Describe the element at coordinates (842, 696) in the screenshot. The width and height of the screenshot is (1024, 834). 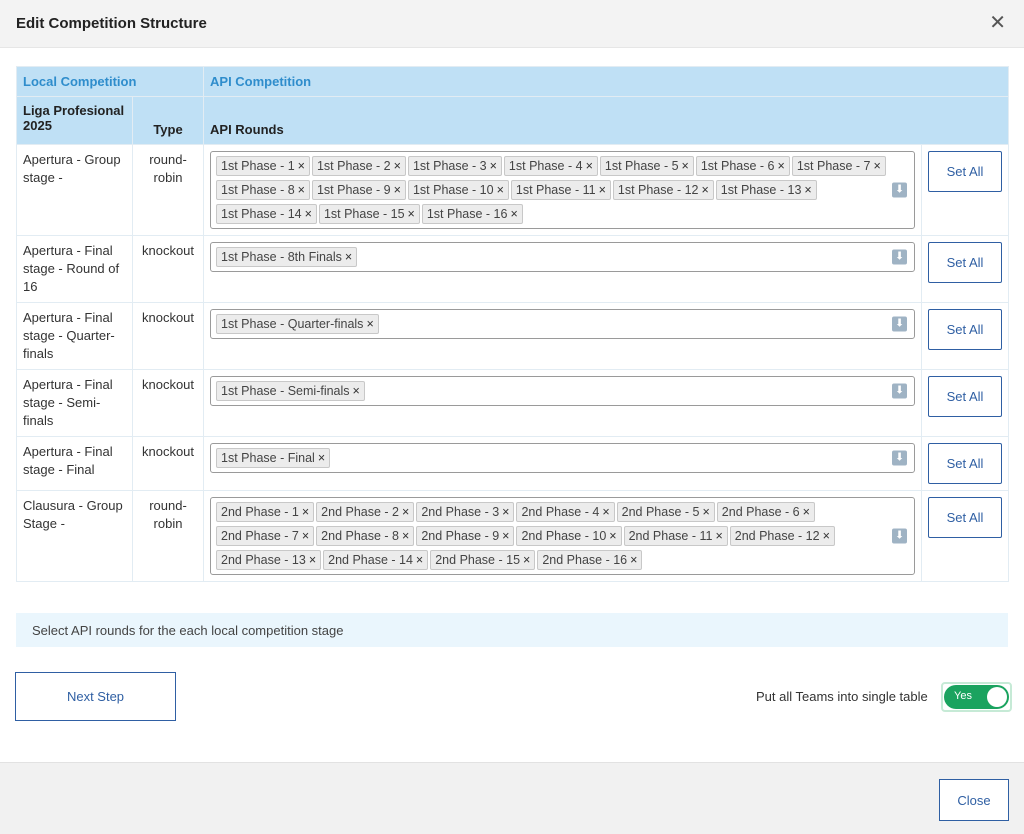
I see `single-table-label: Put all Teams into single table` at that location.